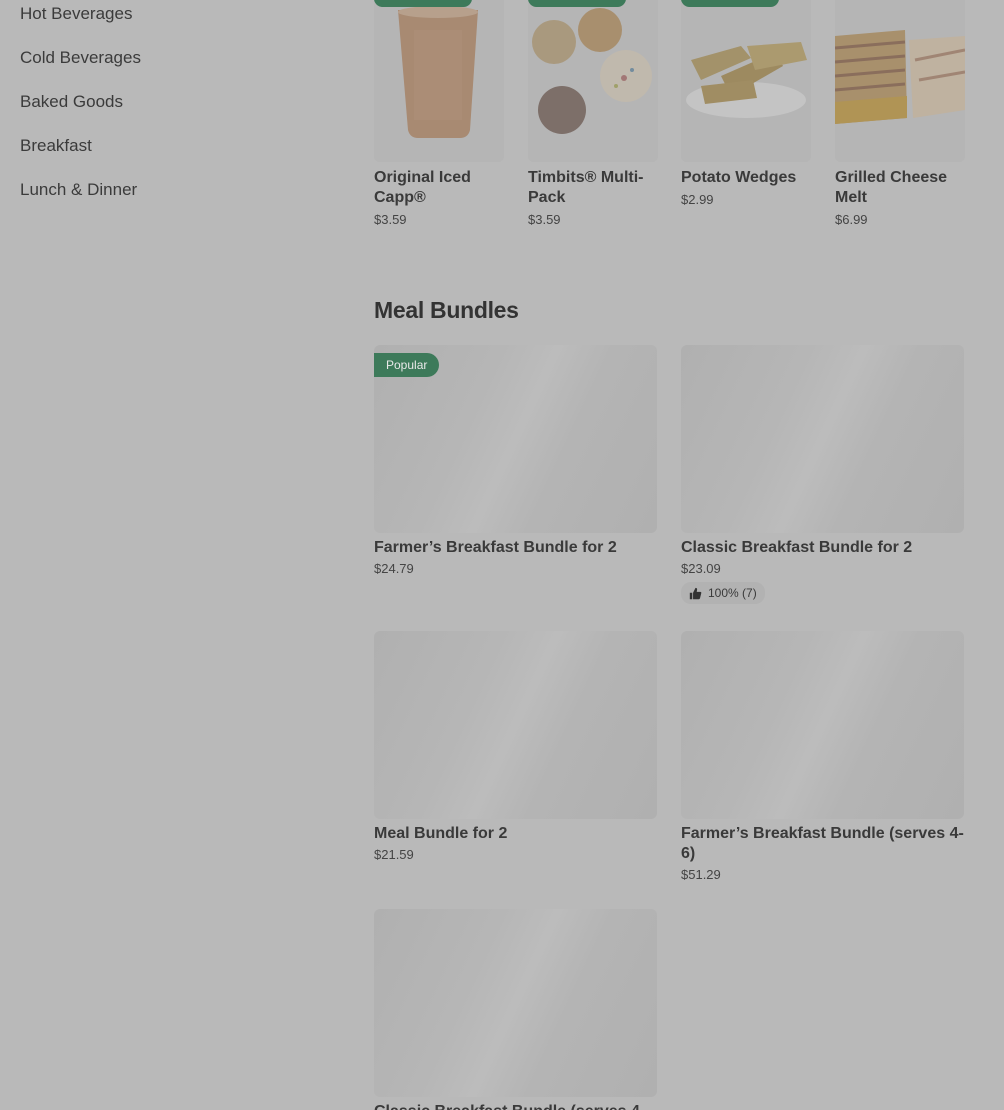  Describe the element at coordinates (732, 593) in the screenshot. I see `rating-text: 100% (7)` at that location.